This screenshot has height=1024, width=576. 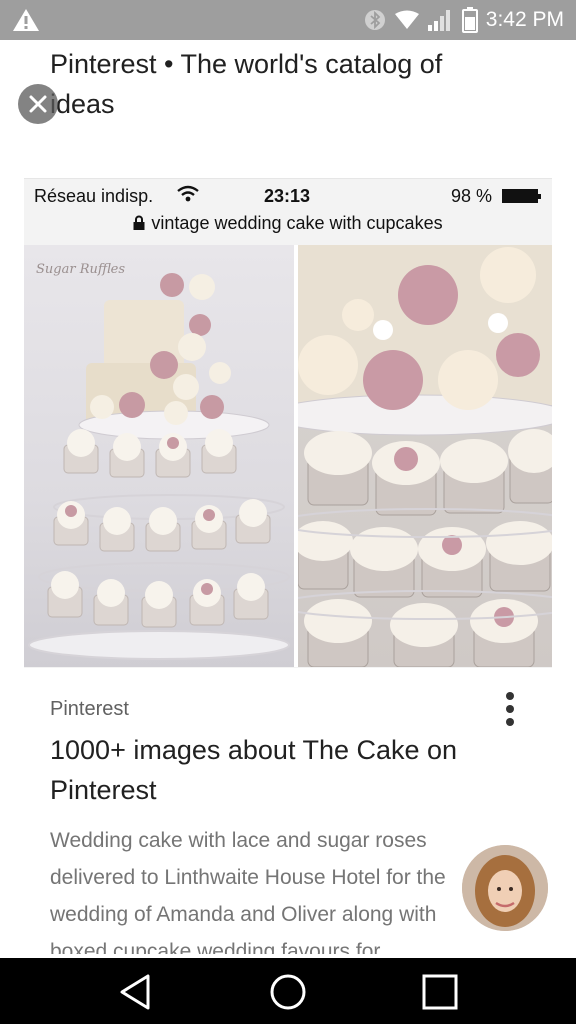 I want to click on preview-battery-icon, so click(x=521, y=196).